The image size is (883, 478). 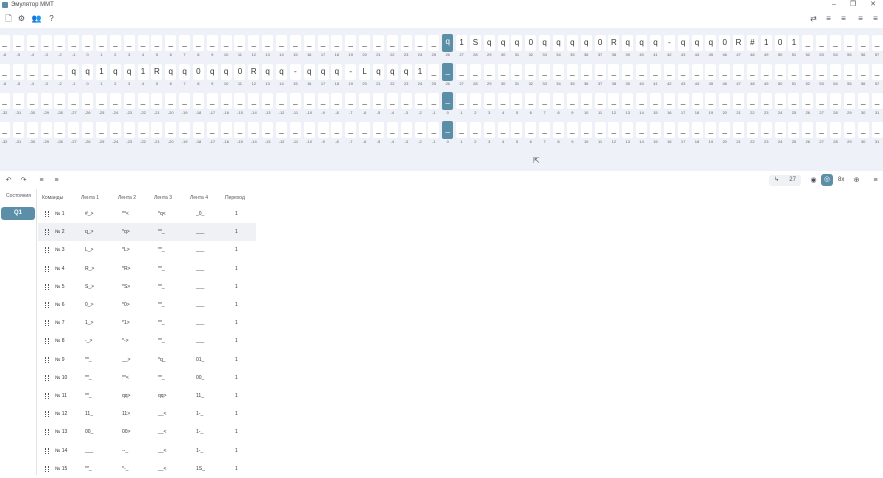 I want to click on tape-2-cell: --_, so click(x=125, y=451).